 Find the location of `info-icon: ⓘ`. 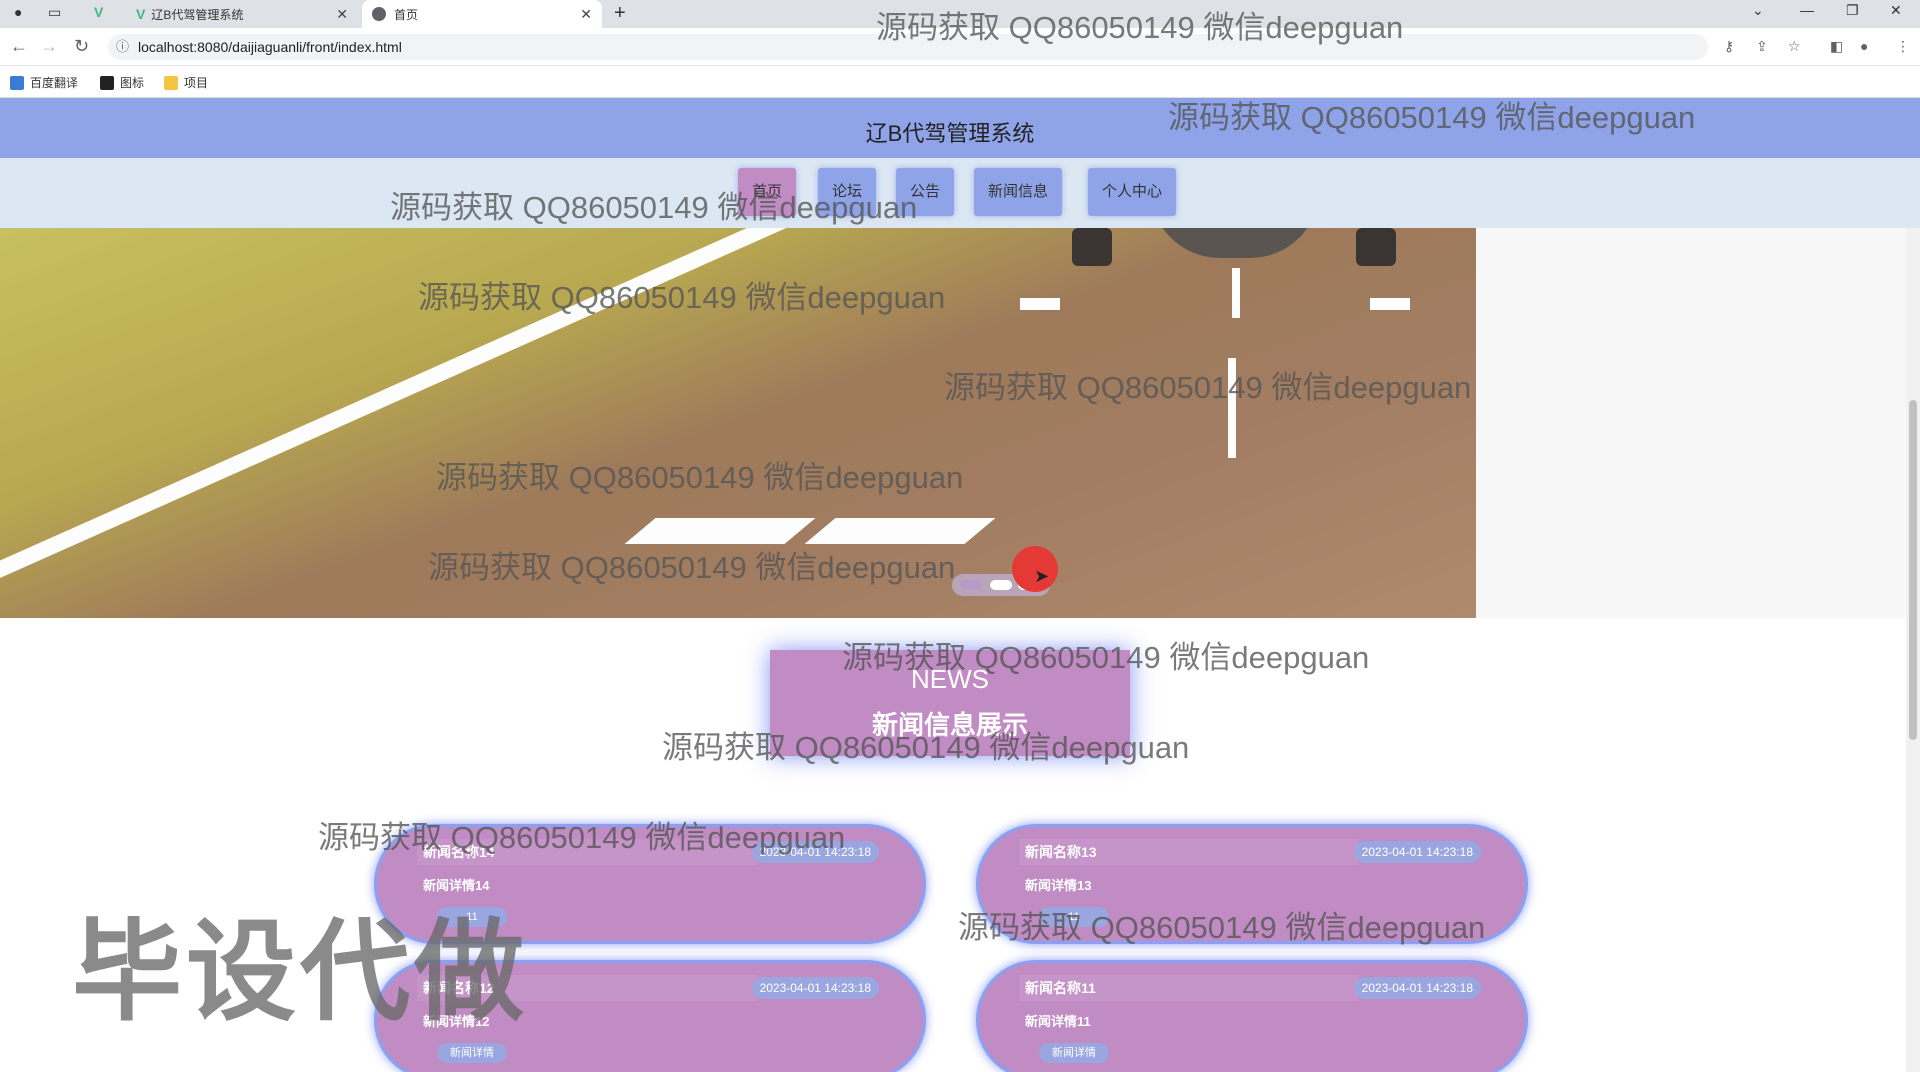

info-icon: ⓘ is located at coordinates (122, 47).